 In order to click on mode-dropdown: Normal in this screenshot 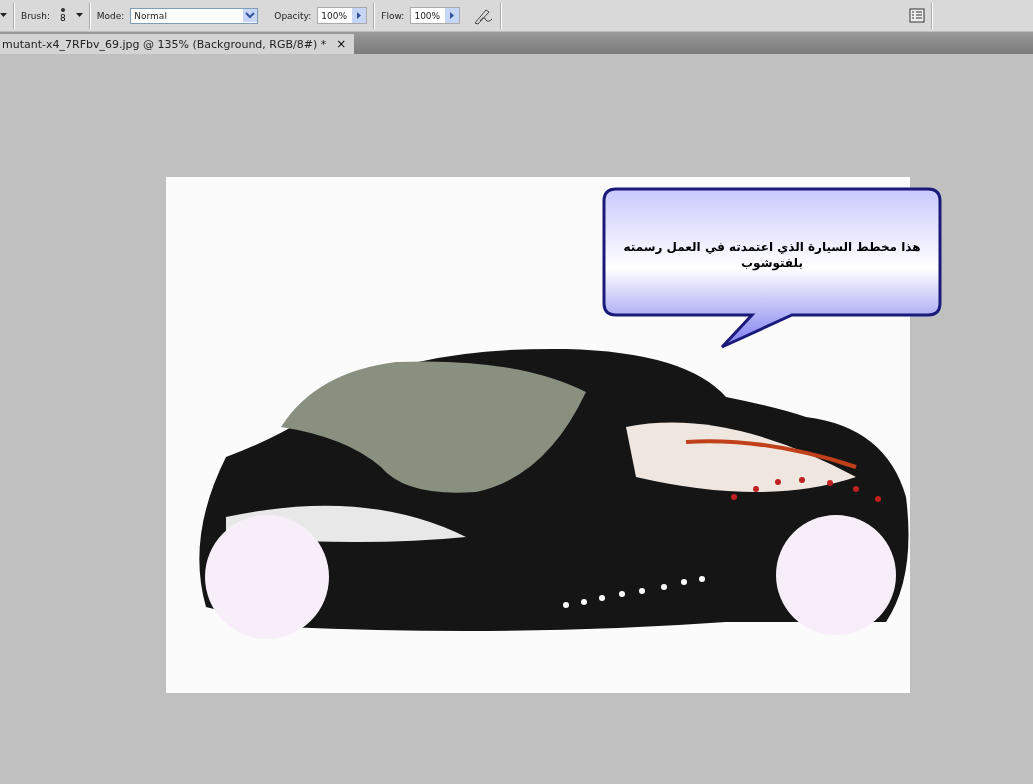, I will do `click(194, 15)`.